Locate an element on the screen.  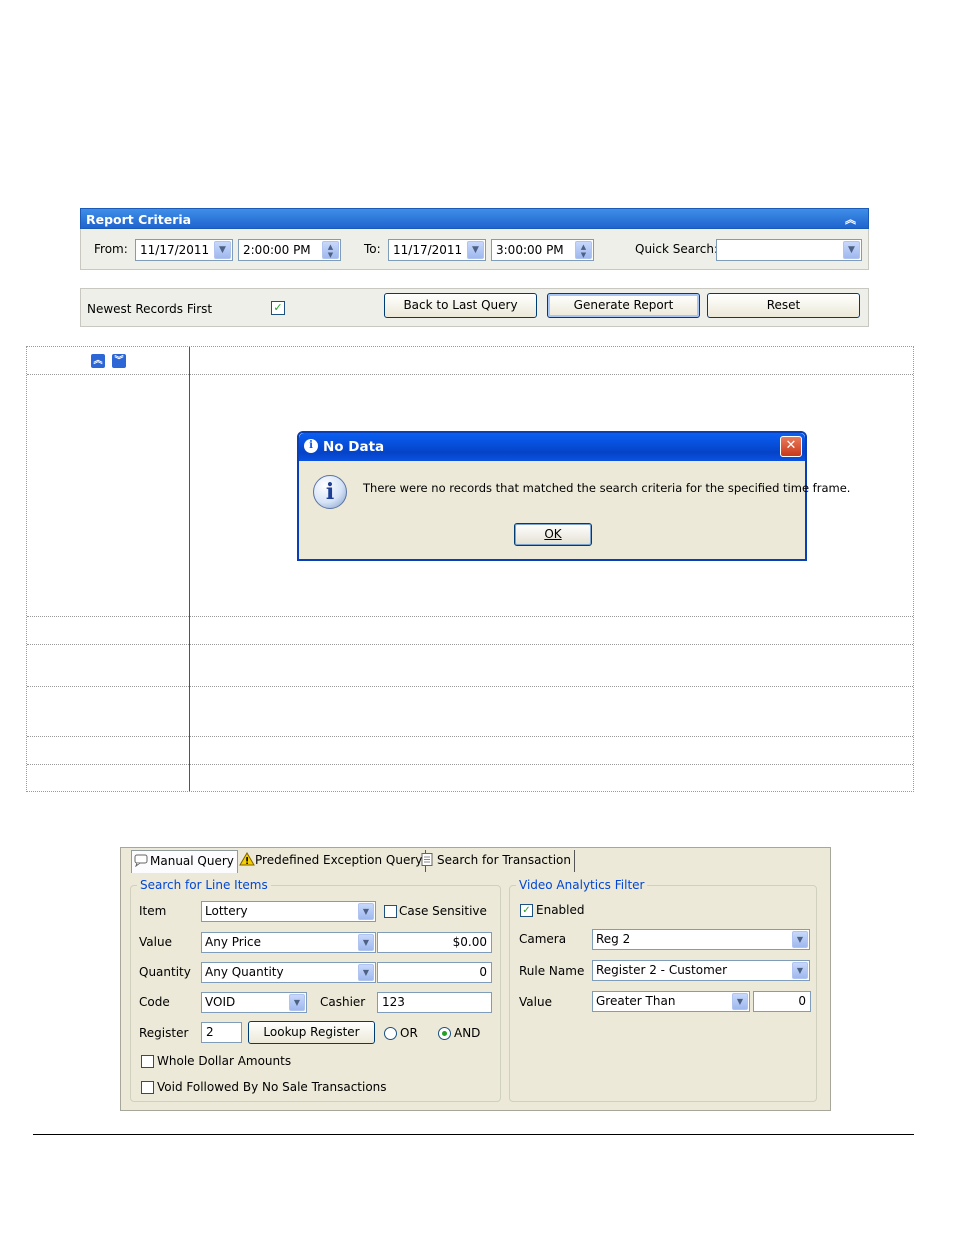
enabled-checkbox: ✓ is located at coordinates (526, 910).